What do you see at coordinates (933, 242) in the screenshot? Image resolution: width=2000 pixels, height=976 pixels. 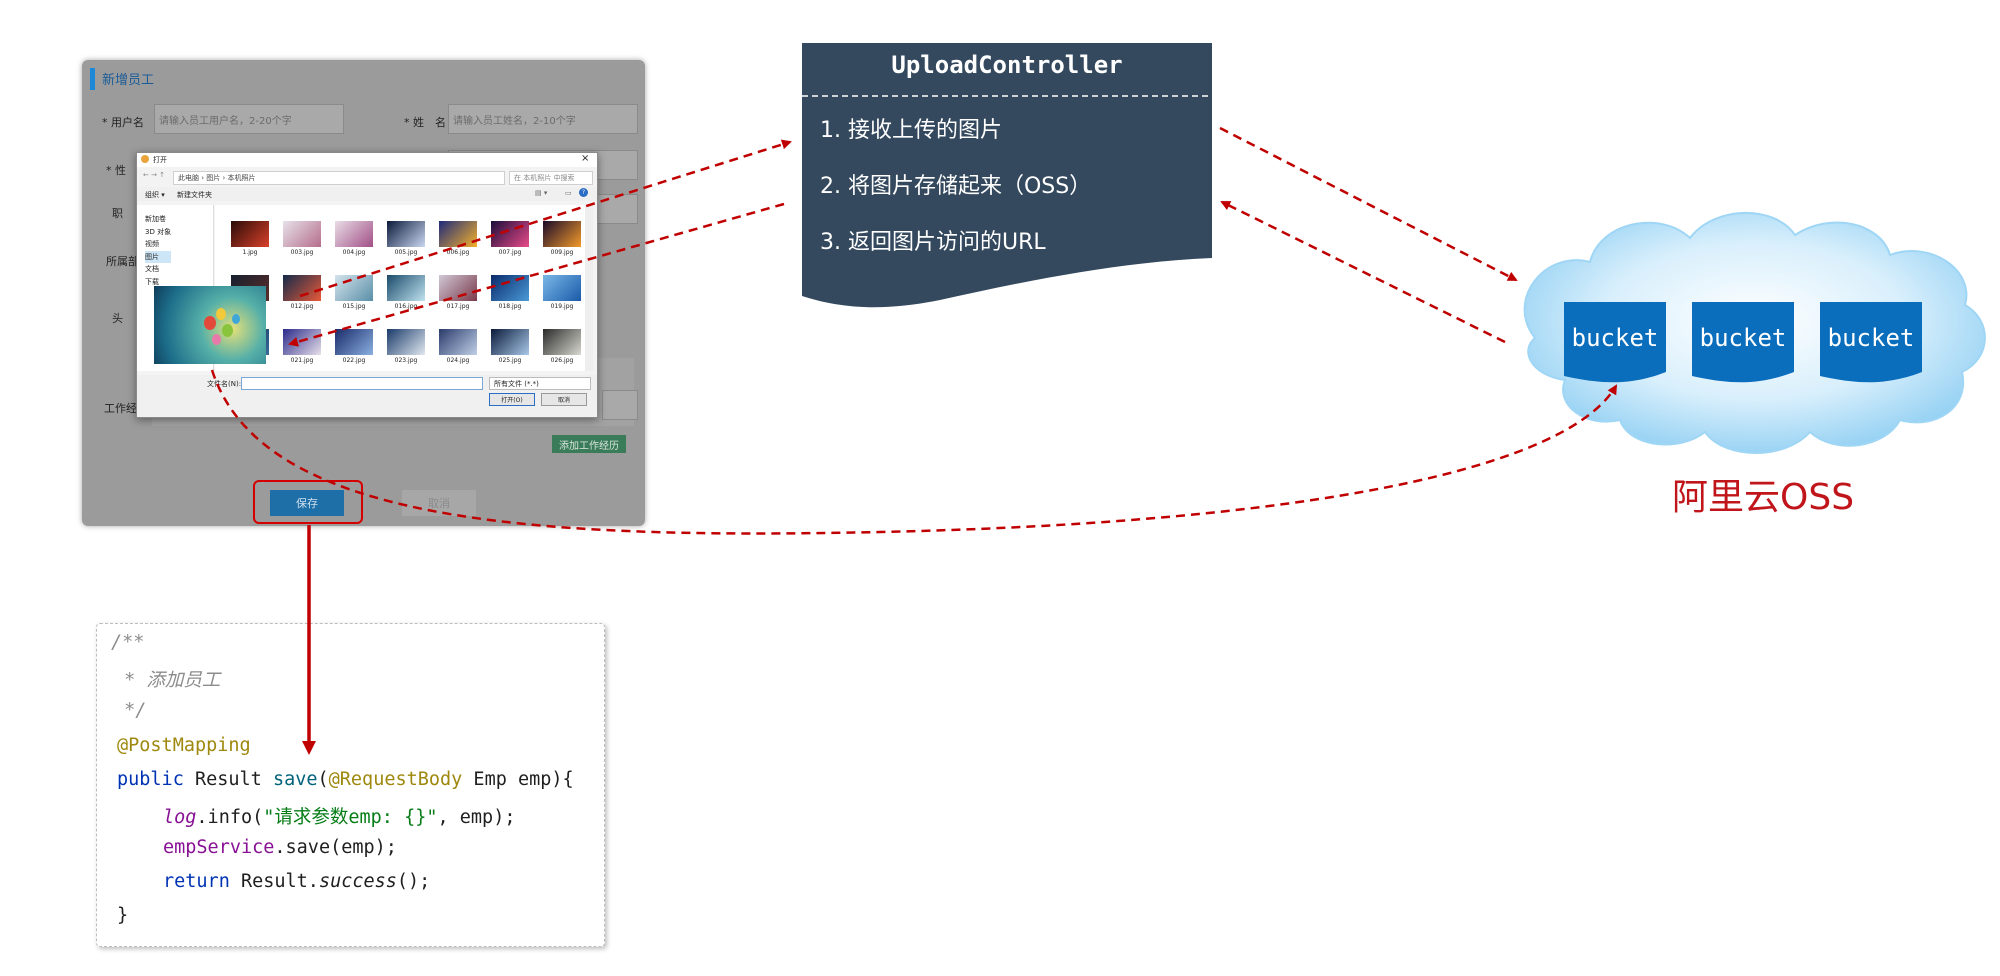 I see `controller-step-3: 3. 返回图片访问的URL` at bounding box center [933, 242].